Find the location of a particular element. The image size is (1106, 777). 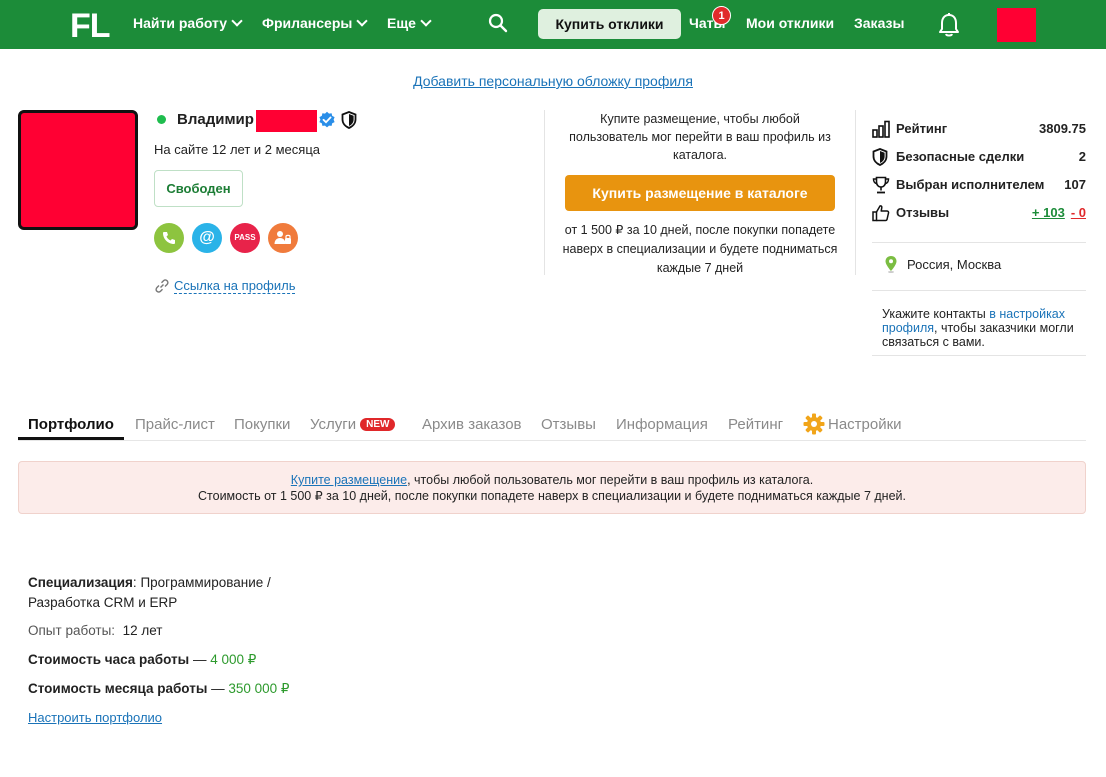

buy-placement-link: Купите размещение is located at coordinates (349, 480).